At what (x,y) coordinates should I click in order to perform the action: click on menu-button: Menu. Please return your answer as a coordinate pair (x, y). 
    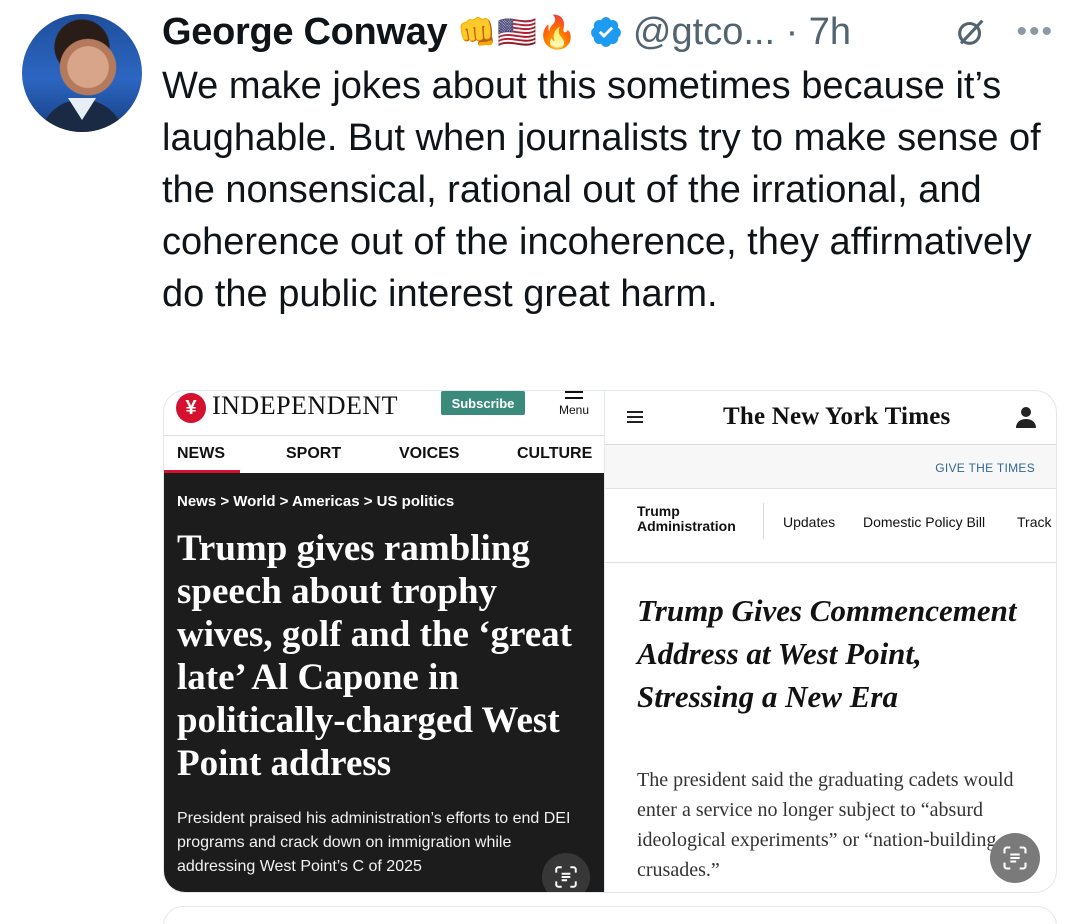
    Looking at the image, I should click on (574, 404).